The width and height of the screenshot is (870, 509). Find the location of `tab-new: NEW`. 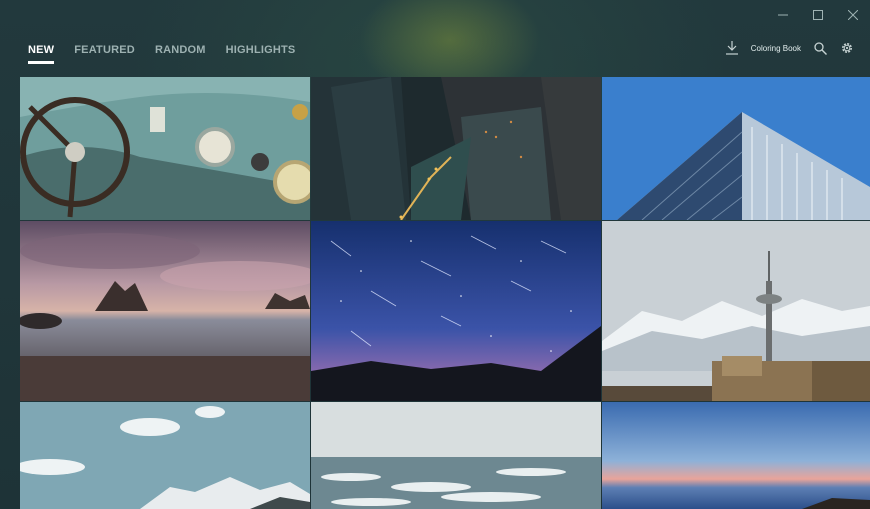

tab-new: NEW is located at coordinates (41, 54).